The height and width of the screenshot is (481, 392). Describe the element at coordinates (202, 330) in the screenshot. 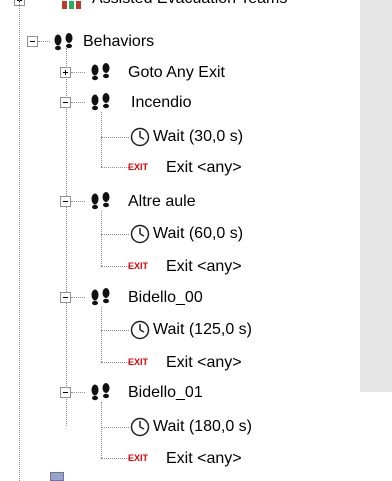

I see `wait-step: Wait (125,0 s)` at that location.